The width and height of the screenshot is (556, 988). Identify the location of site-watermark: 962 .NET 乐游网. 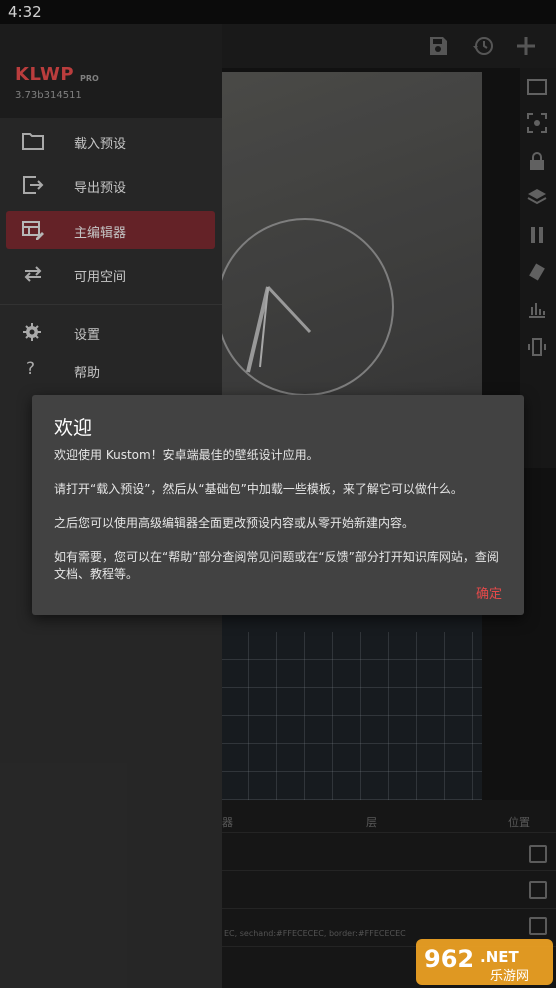
(484, 962).